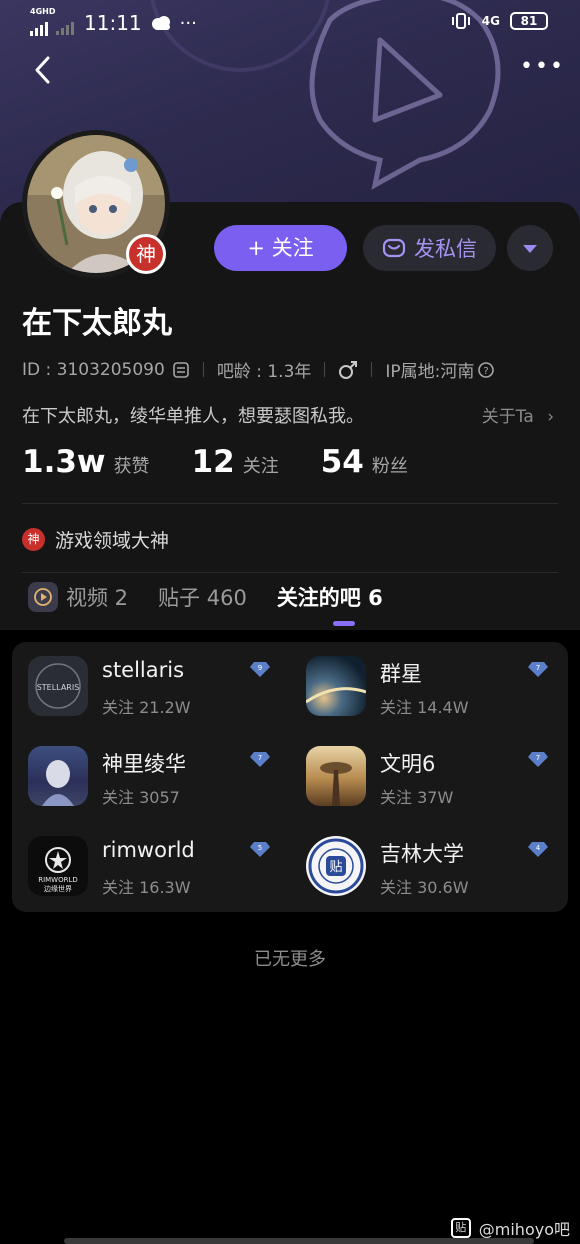 This screenshot has height=1244, width=580. What do you see at coordinates (429, 867) in the screenshot?
I see `bar-item-jilin-university: 贴 吉林大学 关注 30.6W 4` at bounding box center [429, 867].